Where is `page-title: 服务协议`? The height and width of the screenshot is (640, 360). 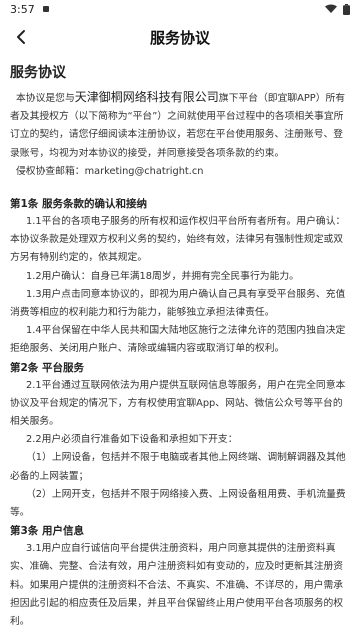
page-title: 服务协议 is located at coordinates (179, 37).